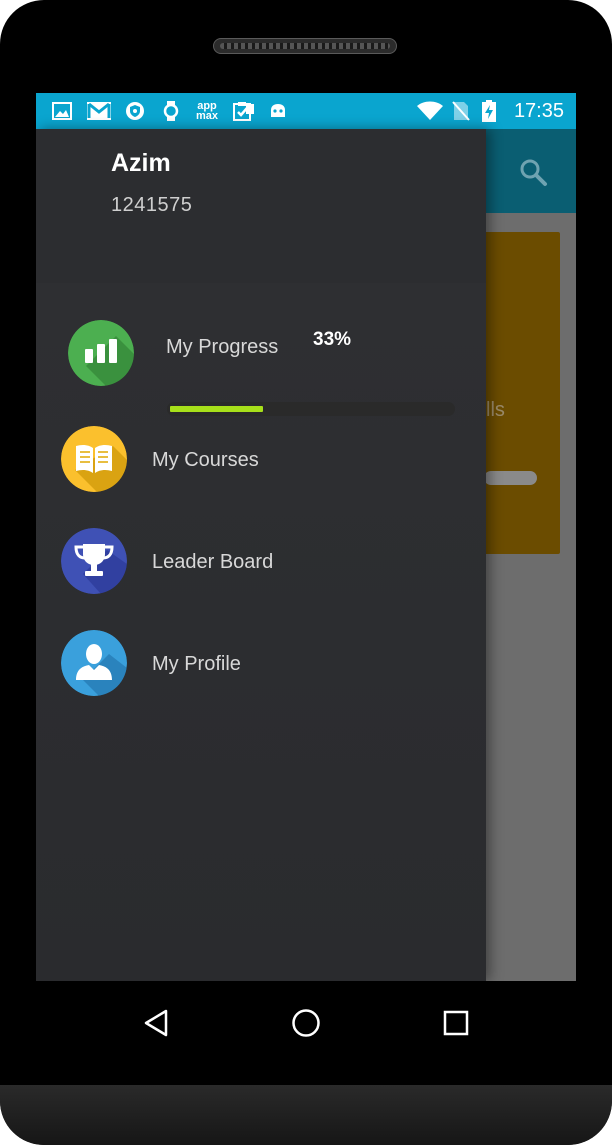 Image resolution: width=612 pixels, height=1145 pixels. What do you see at coordinates (94, 459) in the screenshot?
I see `book-icon` at bounding box center [94, 459].